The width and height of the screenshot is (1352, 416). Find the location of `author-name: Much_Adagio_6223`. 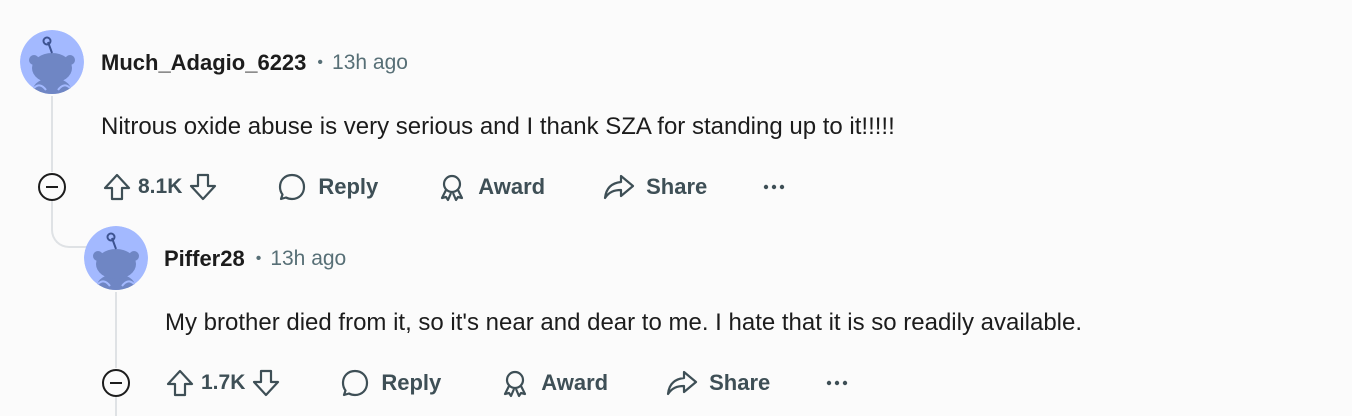

author-name: Much_Adagio_6223 is located at coordinates (203, 63).